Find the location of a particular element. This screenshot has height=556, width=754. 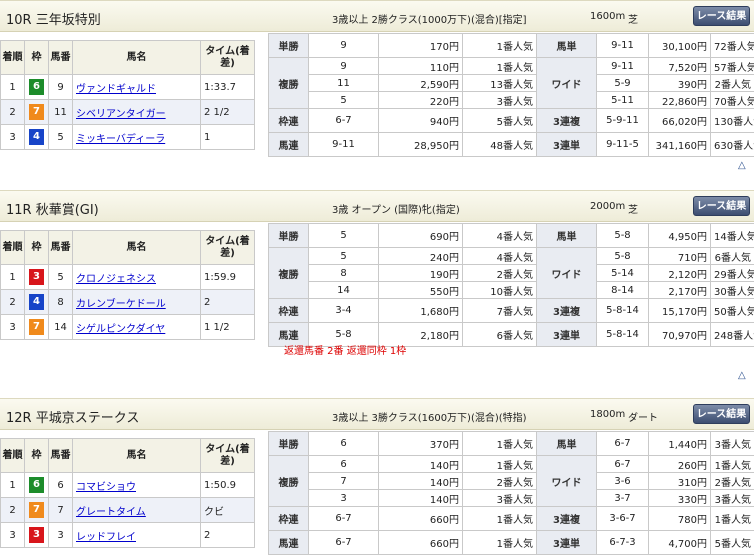

refund-note: 返還馬番 2番 返還同枠 1枠 is located at coordinates (345, 351).